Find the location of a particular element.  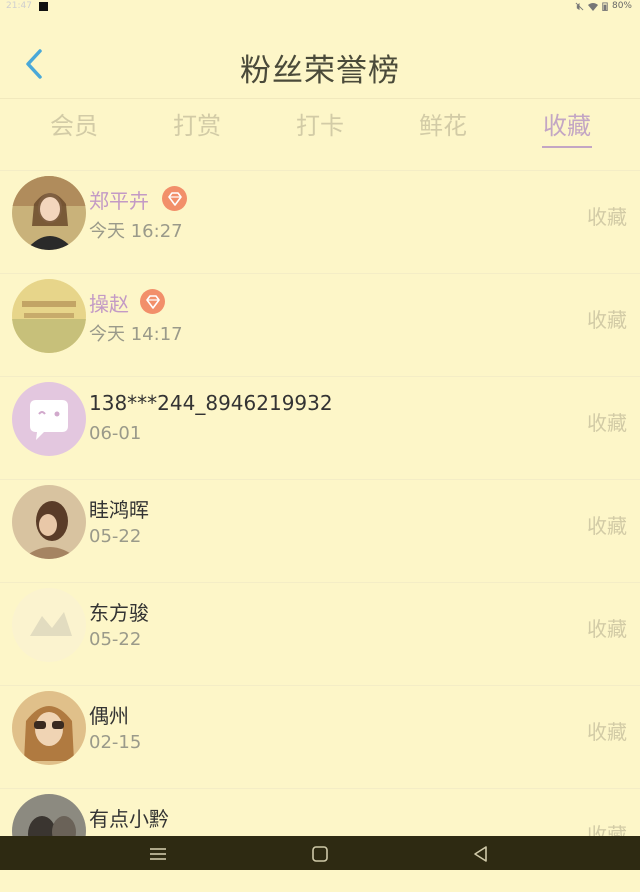

status-time: 21:47 is located at coordinates (19, 6).